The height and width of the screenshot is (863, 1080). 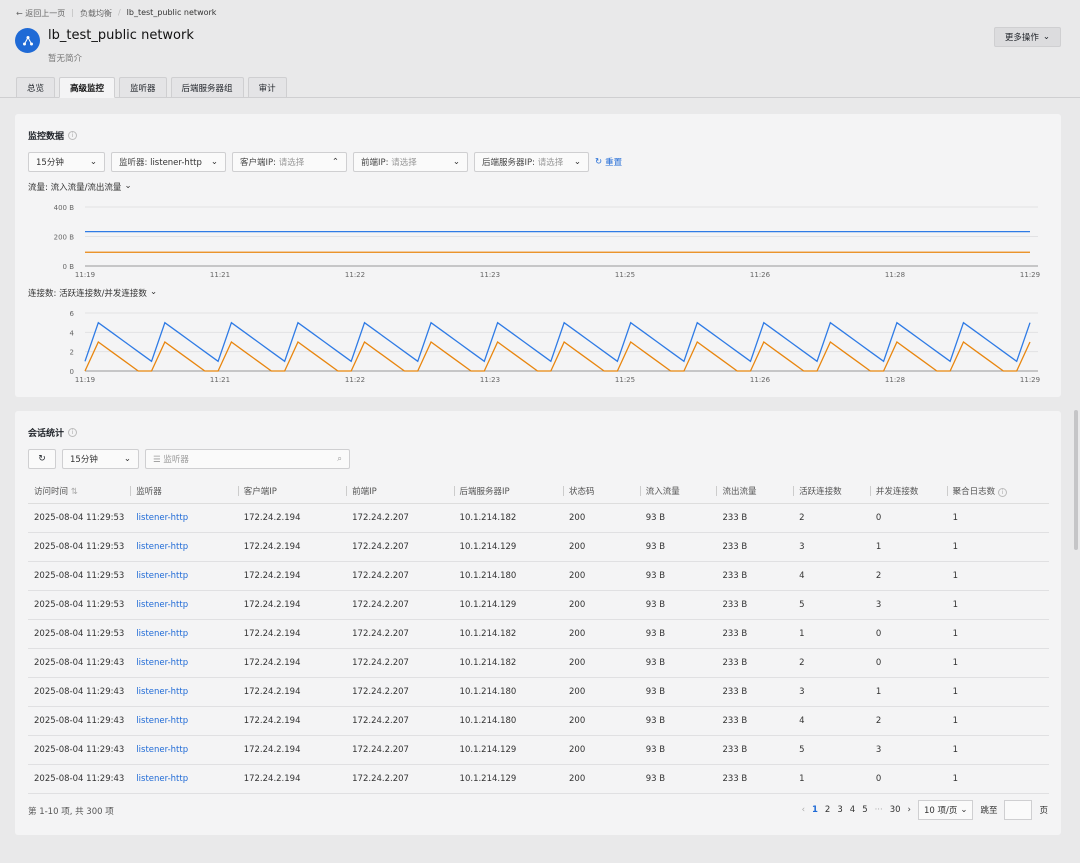 What do you see at coordinates (87, 87) in the screenshot?
I see `tab-advanced-monitor: 高级监控` at bounding box center [87, 87].